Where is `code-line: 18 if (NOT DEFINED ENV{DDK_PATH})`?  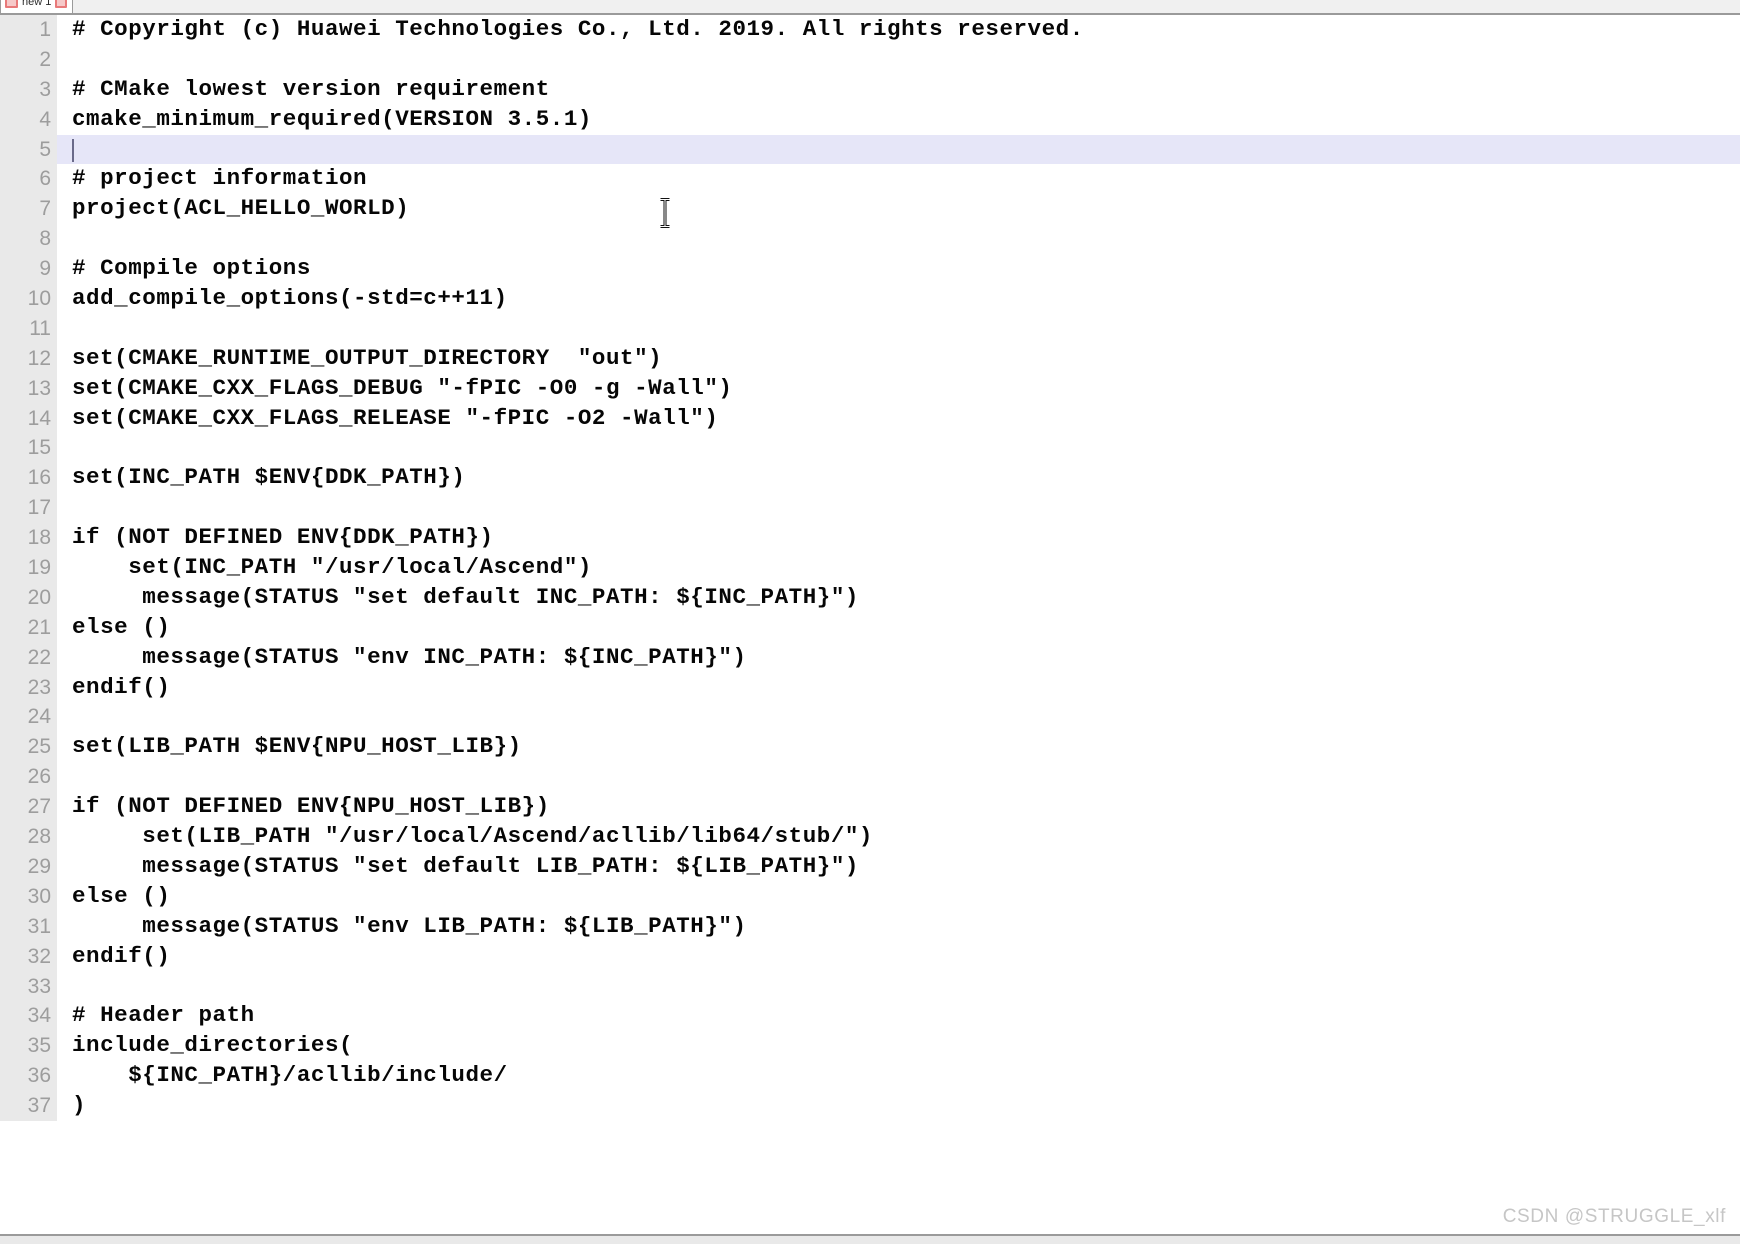
code-line: 18 if (NOT DEFINED ENV{DDK_PATH}) is located at coordinates (870, 538).